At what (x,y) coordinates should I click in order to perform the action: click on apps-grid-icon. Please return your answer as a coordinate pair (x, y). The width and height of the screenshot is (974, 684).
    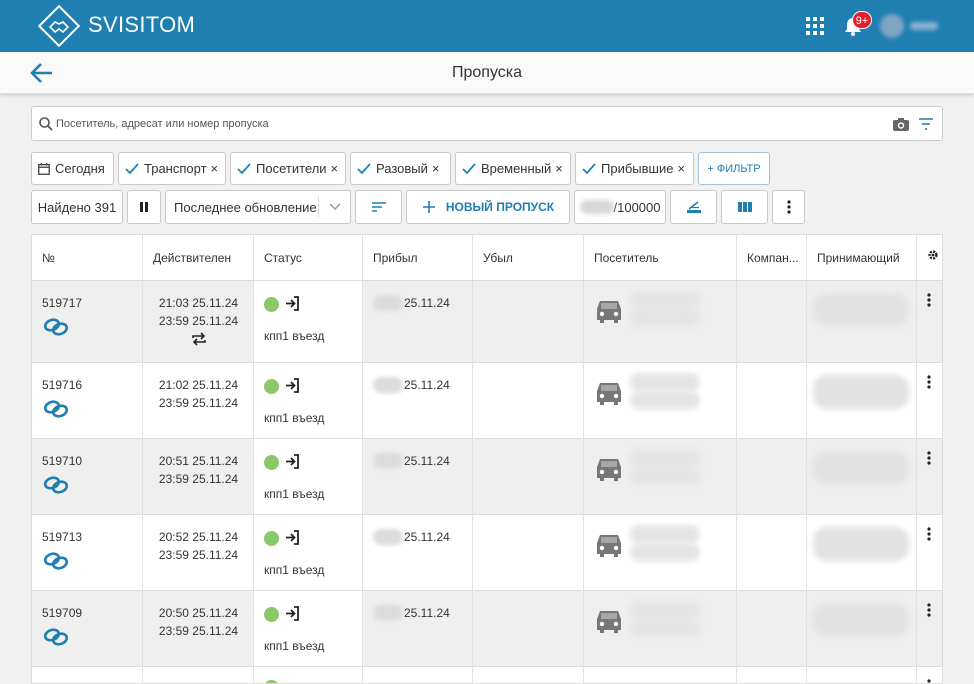
    Looking at the image, I should click on (815, 26).